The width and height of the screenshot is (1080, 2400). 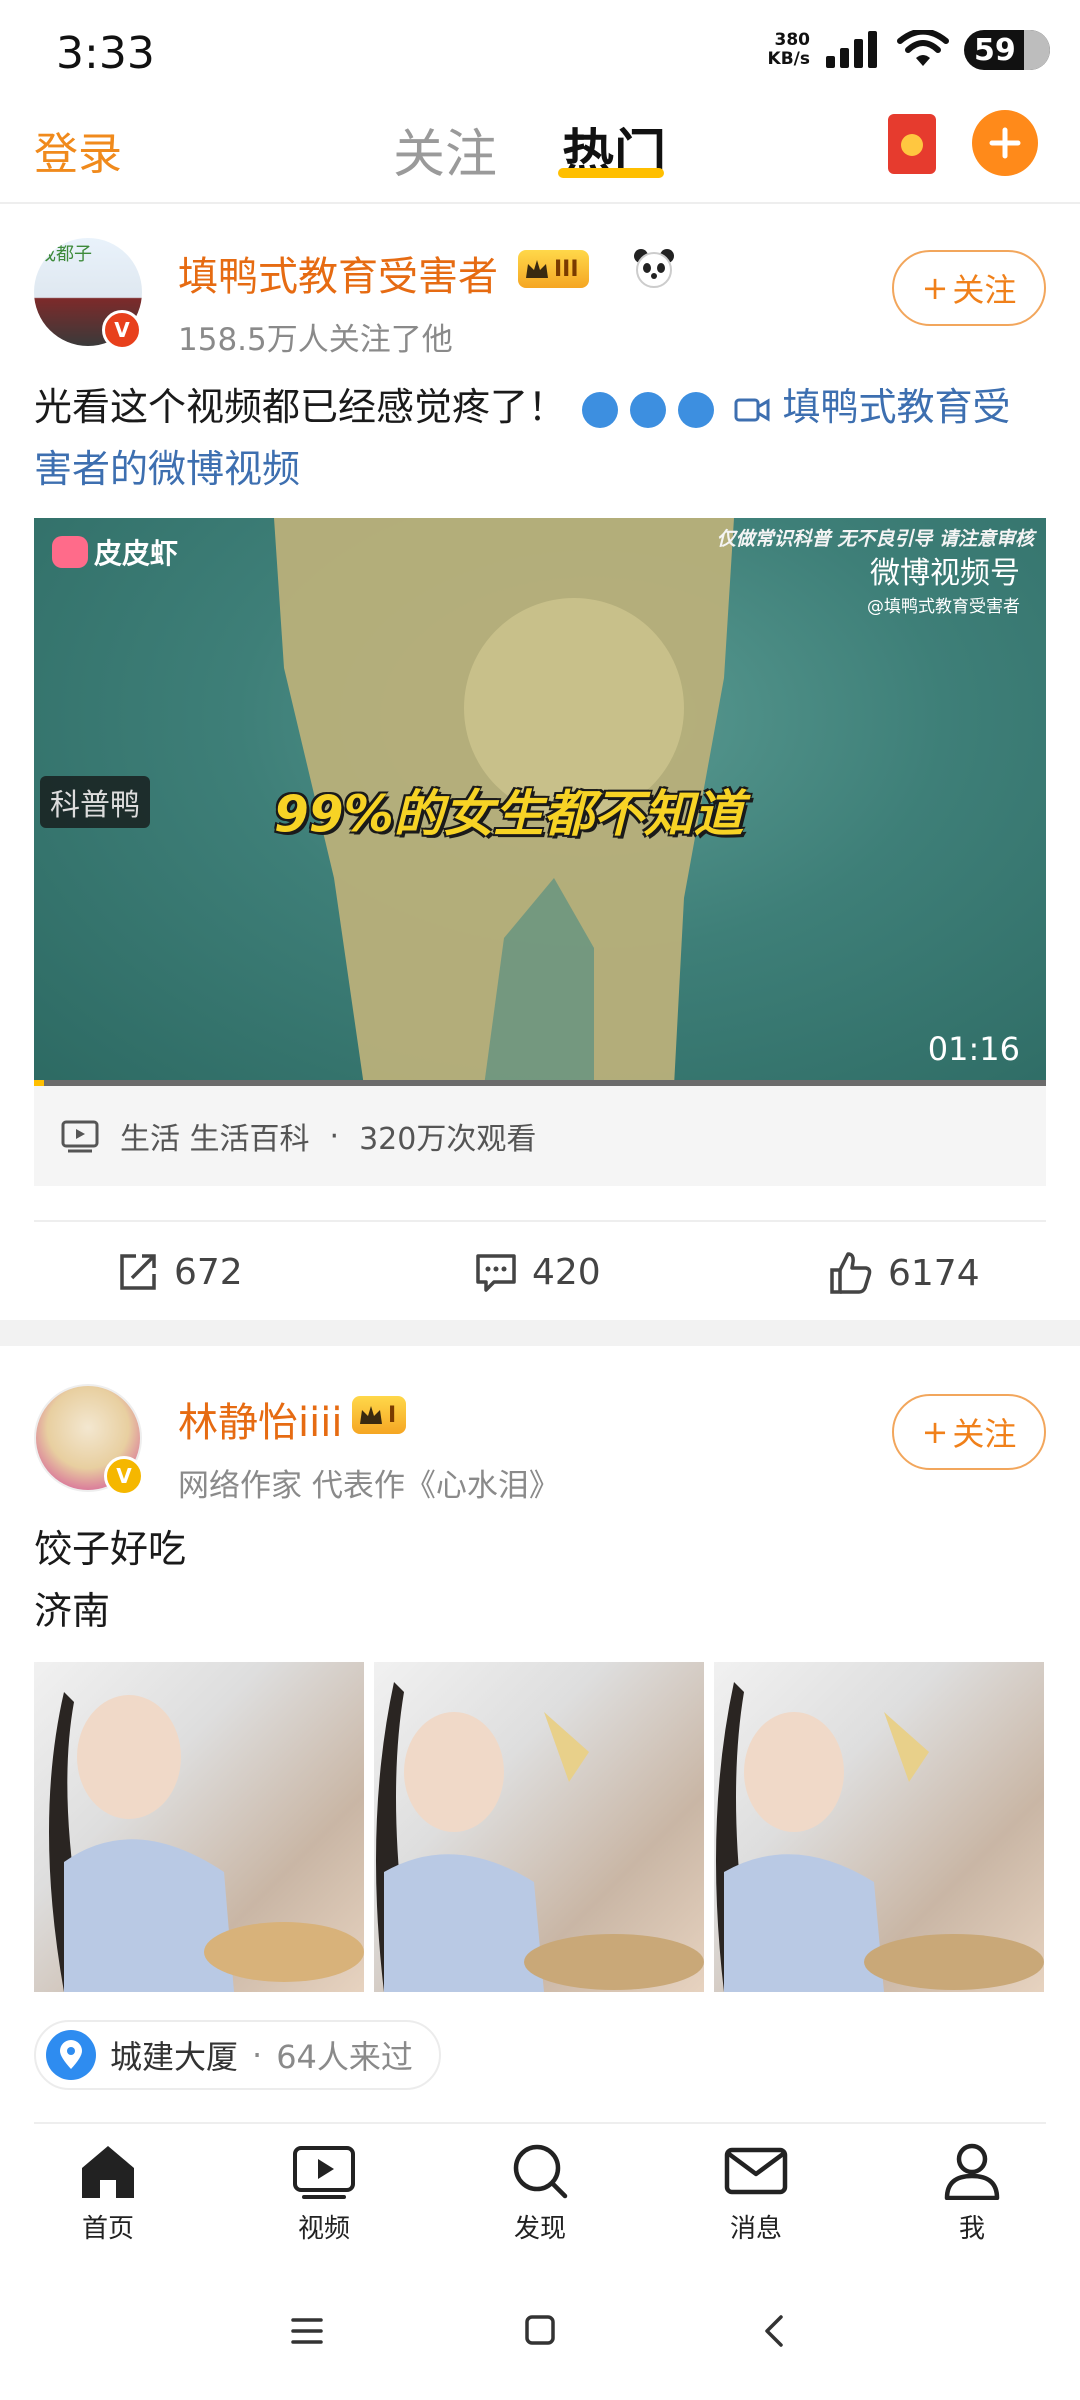 What do you see at coordinates (307, 2331) in the screenshot?
I see `menu-icon` at bounding box center [307, 2331].